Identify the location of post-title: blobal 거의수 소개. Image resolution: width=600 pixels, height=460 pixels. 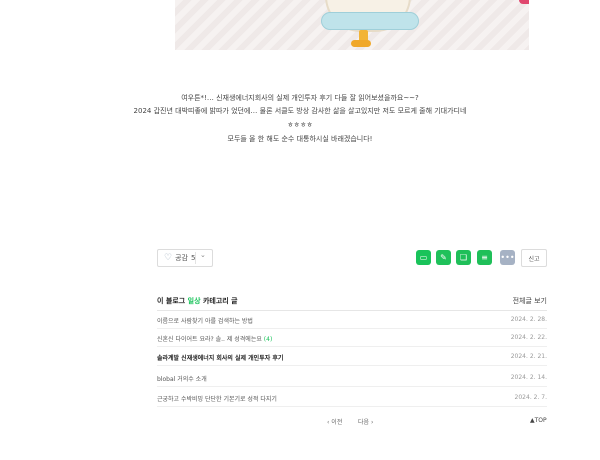
(182, 379).